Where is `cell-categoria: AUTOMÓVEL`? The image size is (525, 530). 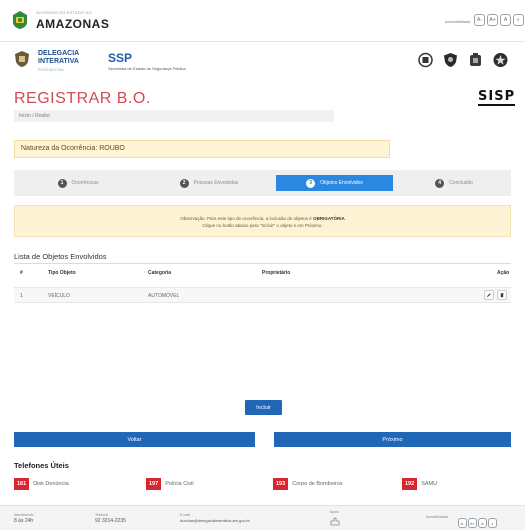
cell-categoria: AUTOMÓVEL is located at coordinates (164, 296).